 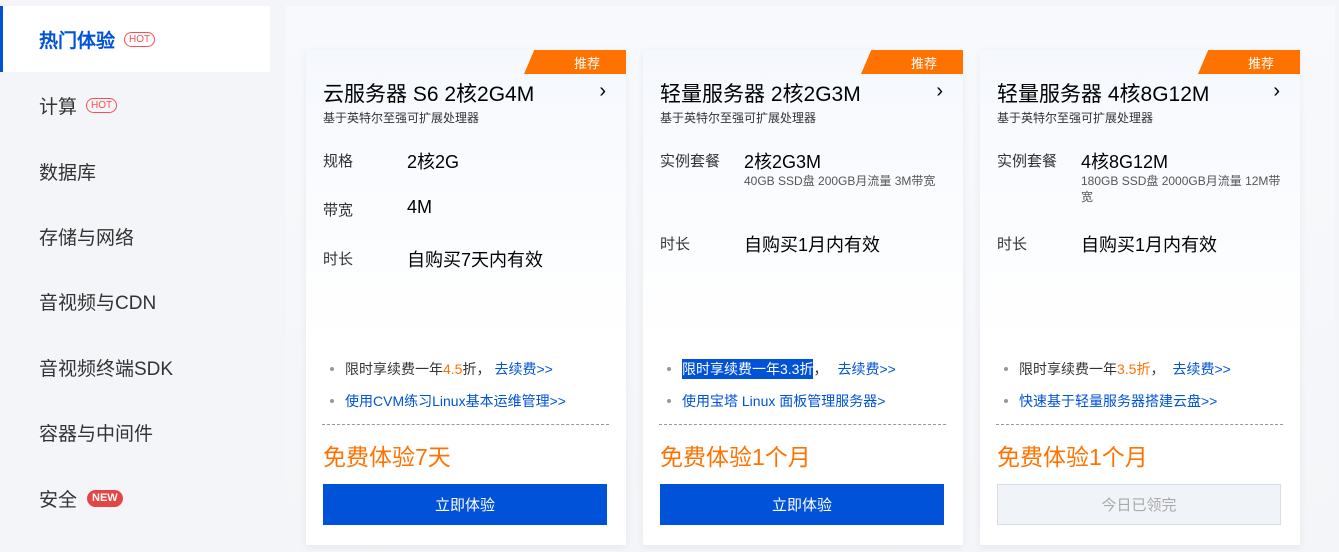 What do you see at coordinates (58, 500) in the screenshot?
I see `sidebar-item-label: 安全` at bounding box center [58, 500].